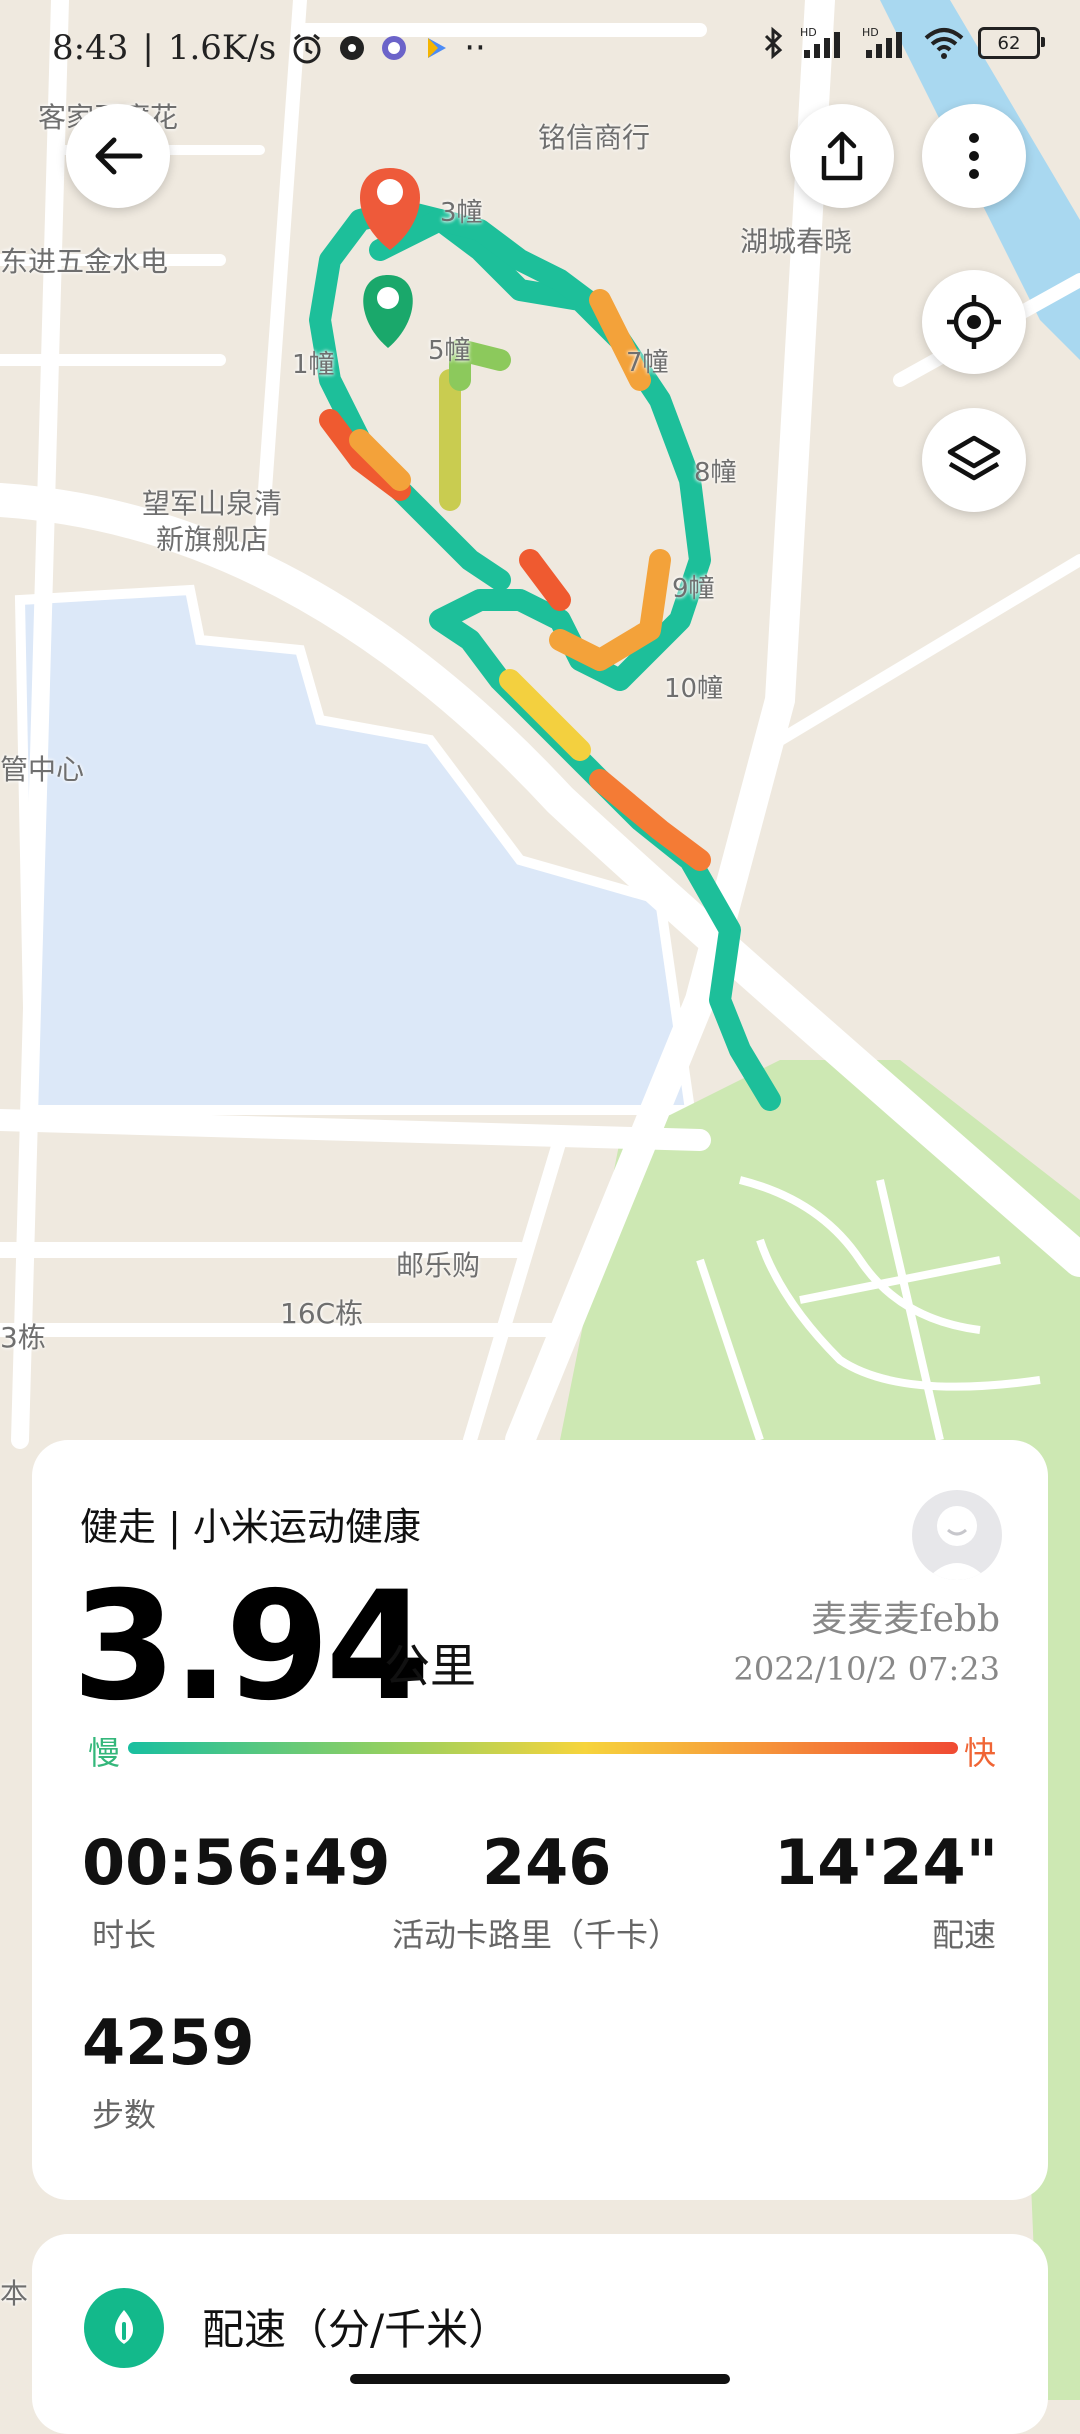 This screenshot has width=1080, height=2434. I want to click on distance-value: 3.94, so click(251, 1647).